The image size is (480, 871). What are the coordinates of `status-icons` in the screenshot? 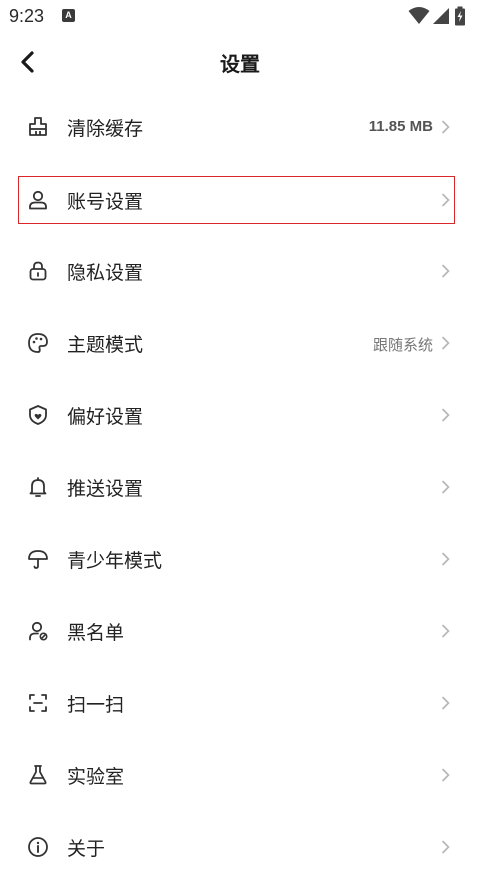 It's located at (440, 16).